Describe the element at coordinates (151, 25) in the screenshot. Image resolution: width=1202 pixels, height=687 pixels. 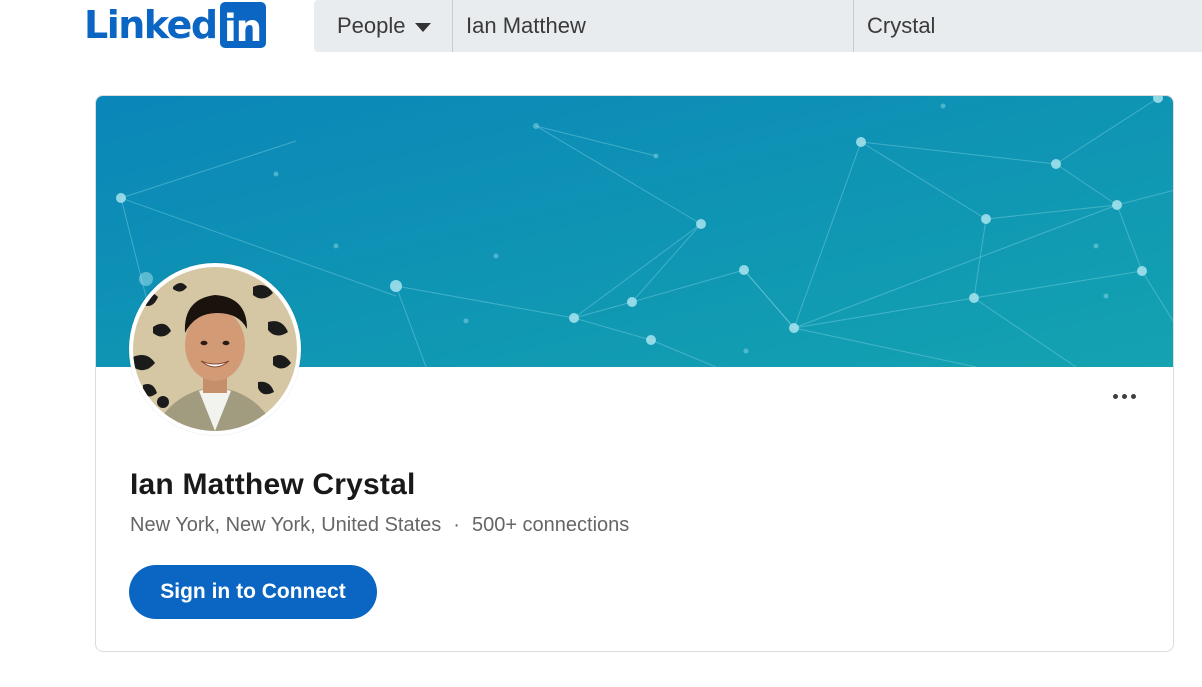
I see `logo-wordmark: Linked` at that location.